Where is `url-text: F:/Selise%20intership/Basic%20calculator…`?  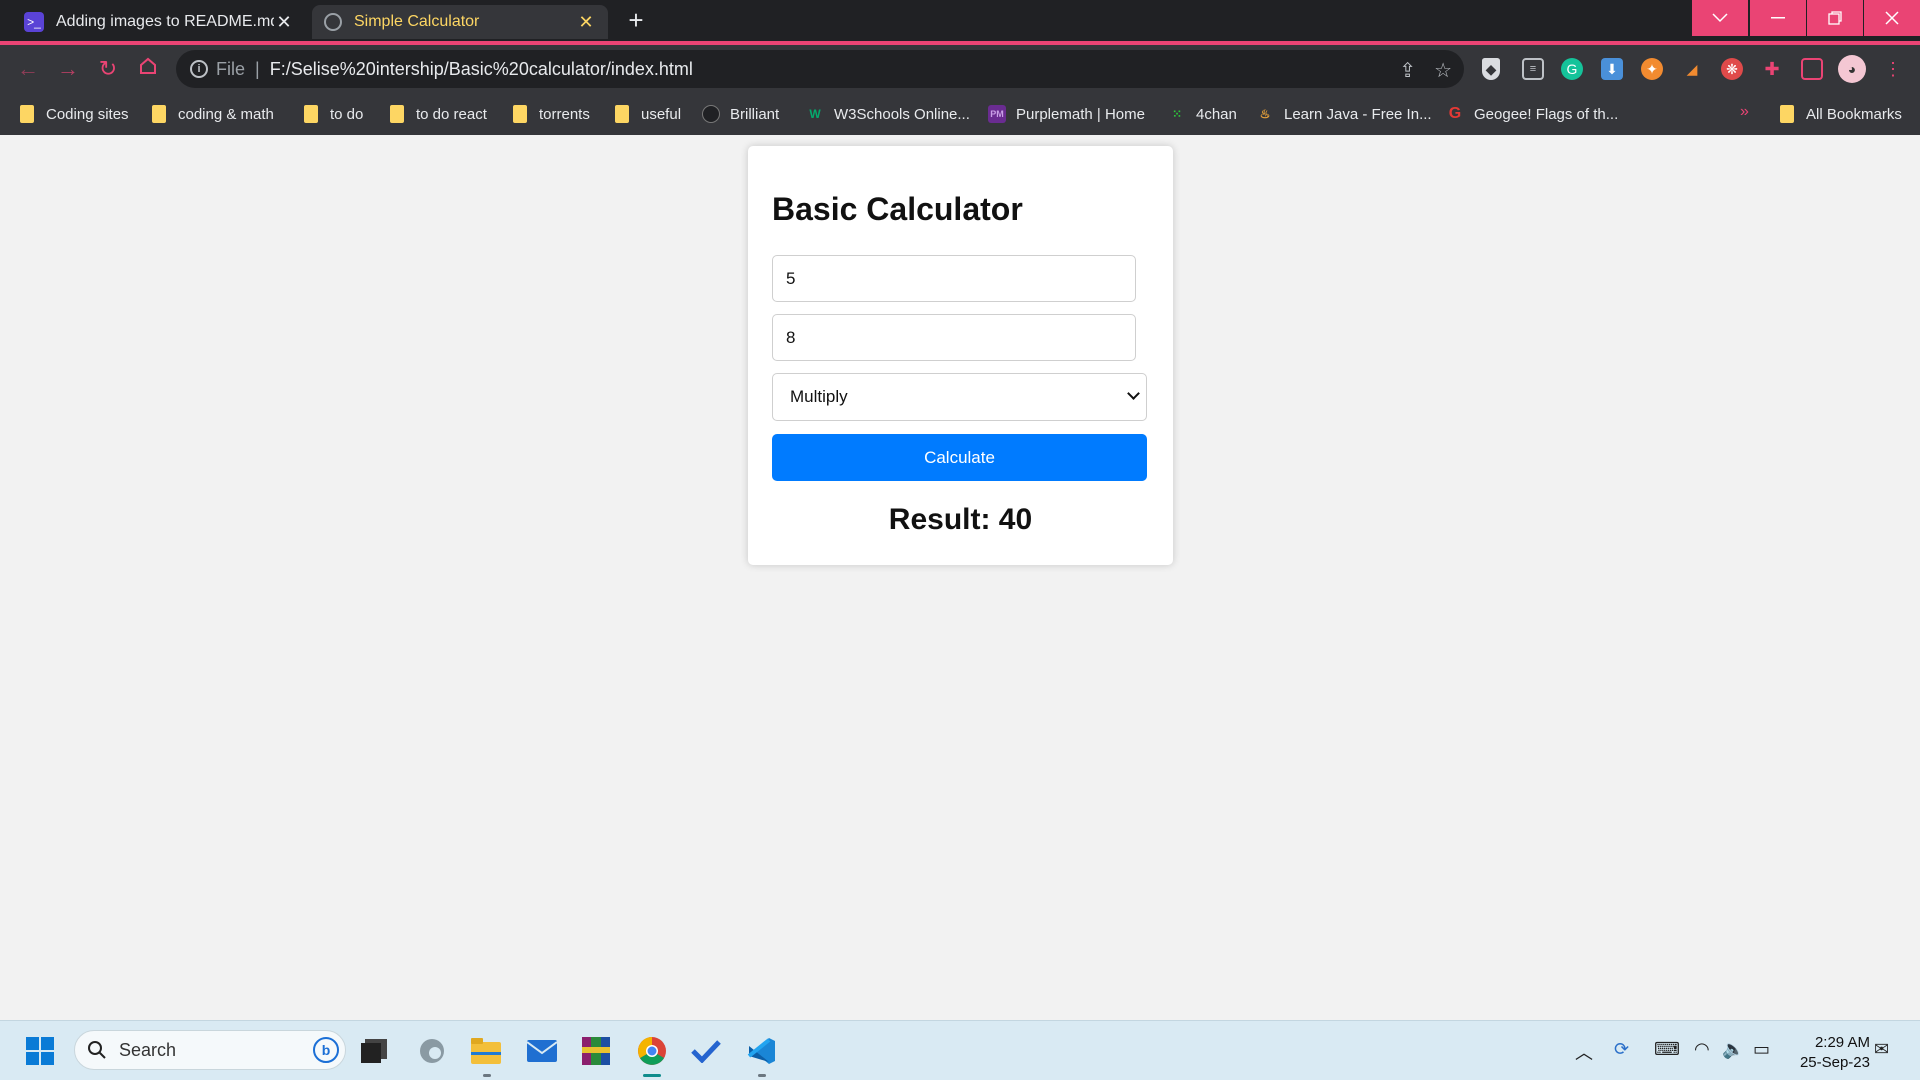 url-text: F:/Selise%20intership/Basic%20calculator… is located at coordinates (481, 69).